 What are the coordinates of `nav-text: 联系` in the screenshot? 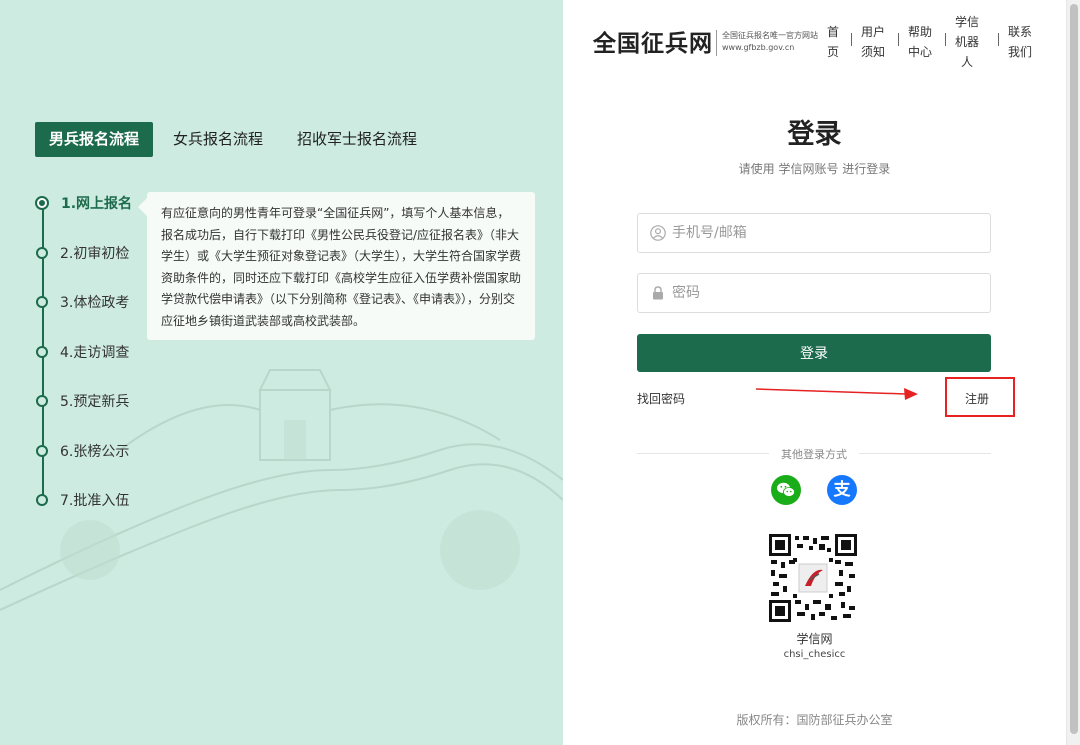 It's located at (1020, 32).